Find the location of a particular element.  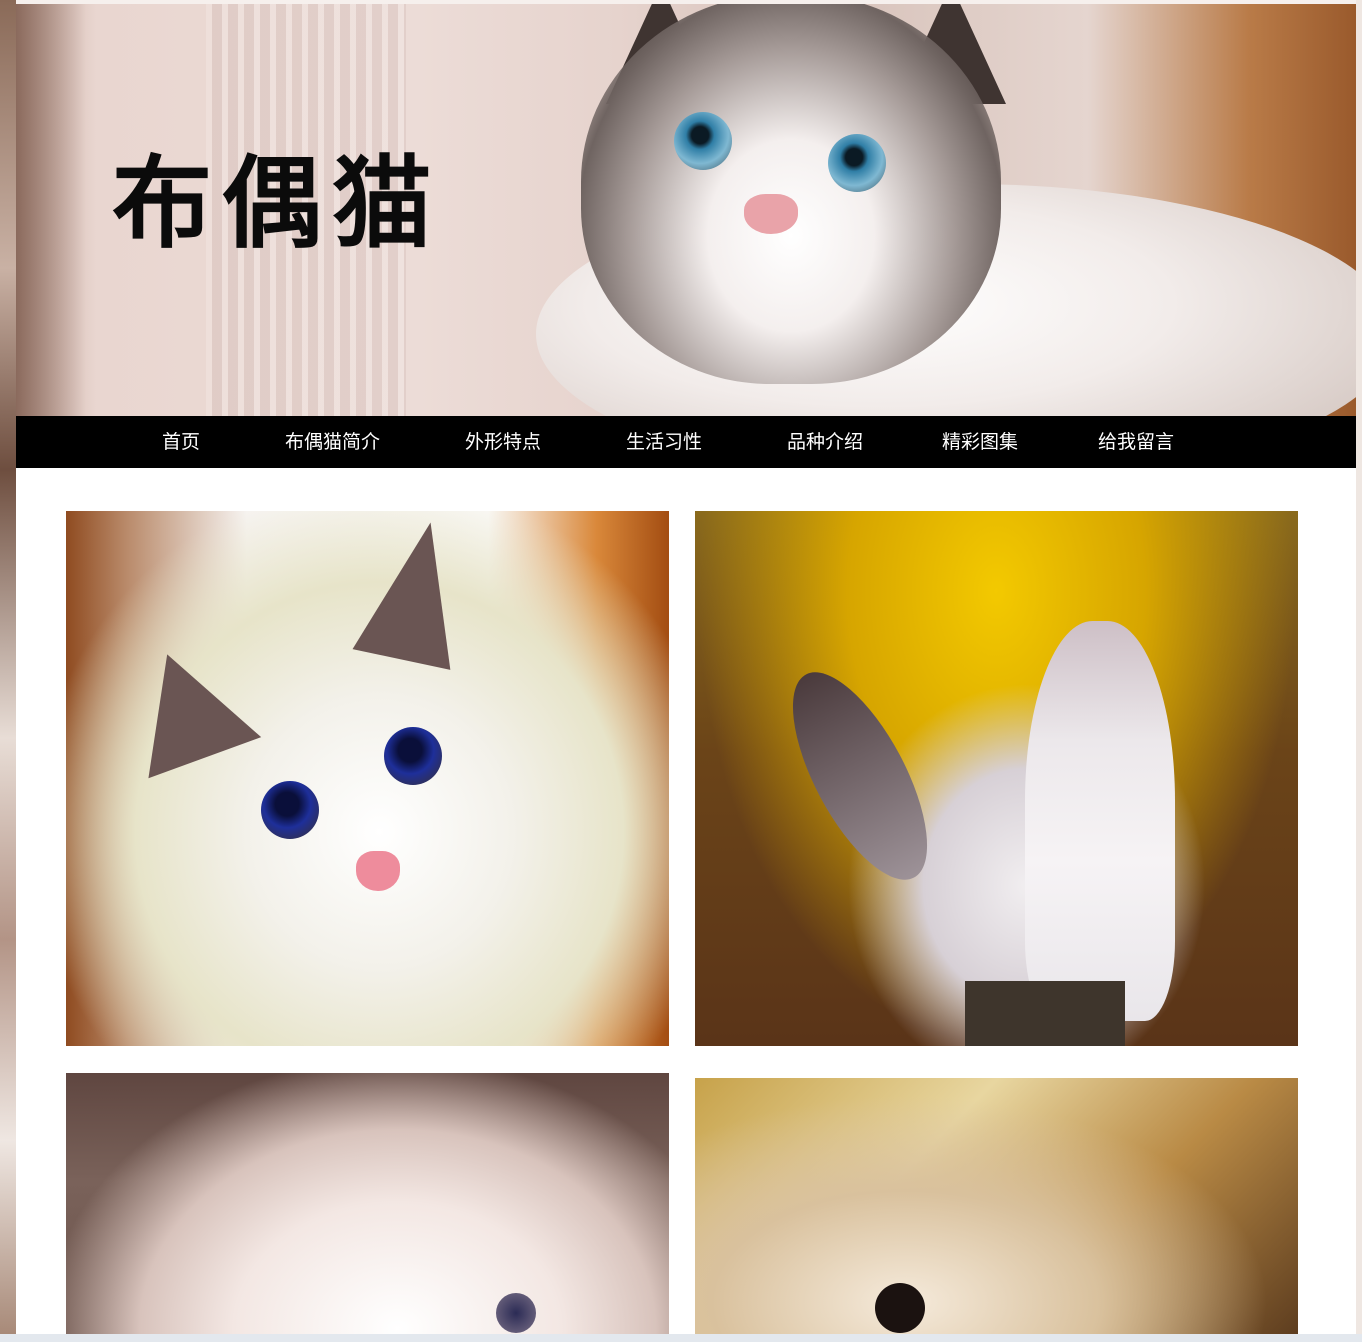

banner-cat-head is located at coordinates (791, 194).